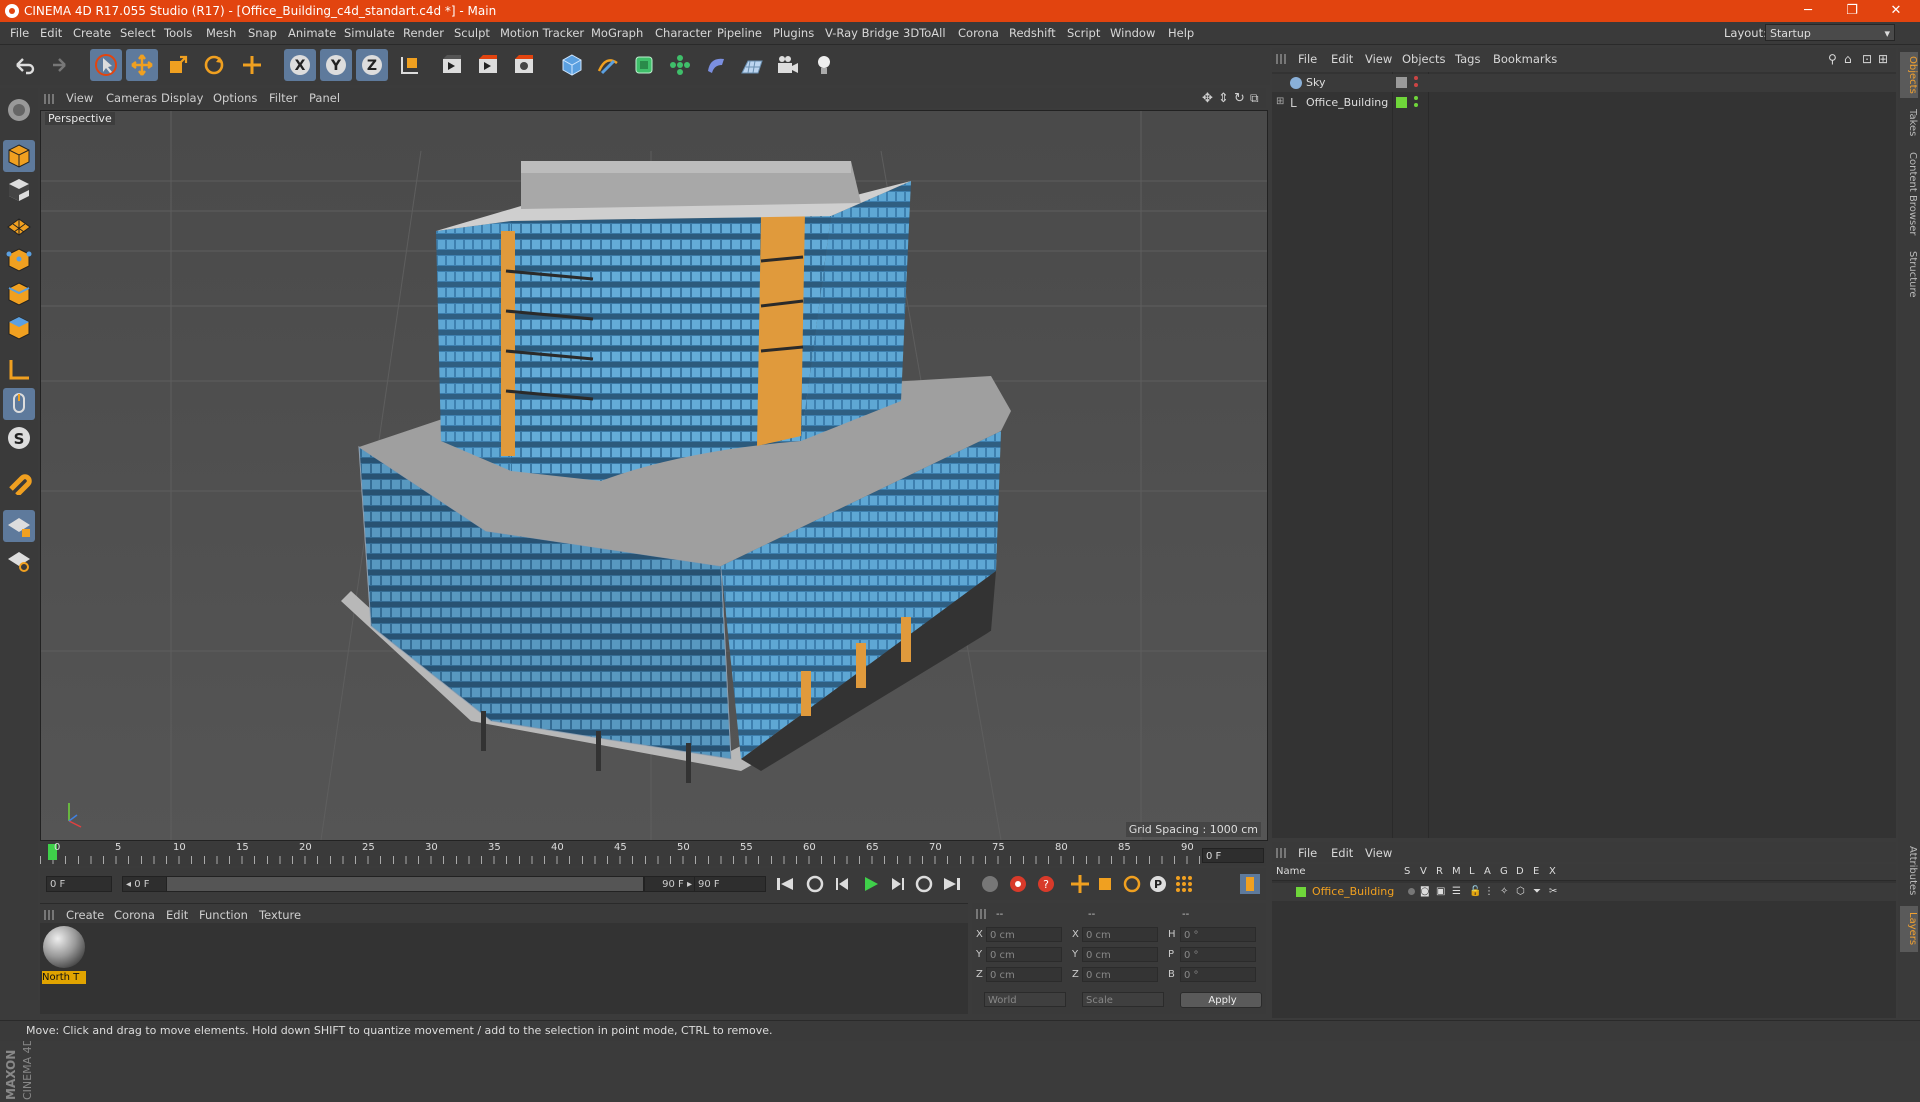 This screenshot has height=1102, width=1920. Describe the element at coordinates (1184, 884) in the screenshot. I see `point-level-key-icon` at that location.